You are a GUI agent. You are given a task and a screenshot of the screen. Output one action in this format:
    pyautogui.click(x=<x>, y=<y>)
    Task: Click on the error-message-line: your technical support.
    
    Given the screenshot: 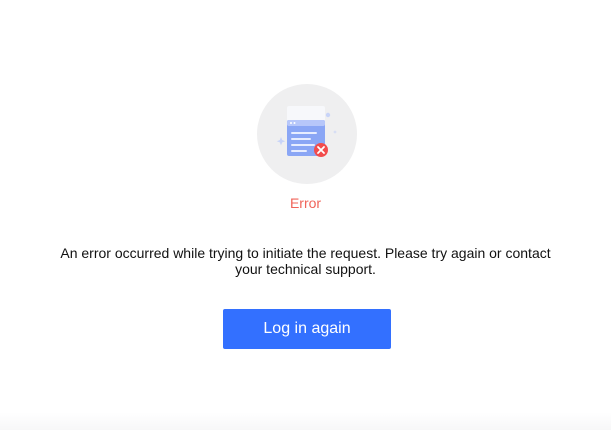 What is the action you would take?
    pyautogui.click(x=305, y=269)
    